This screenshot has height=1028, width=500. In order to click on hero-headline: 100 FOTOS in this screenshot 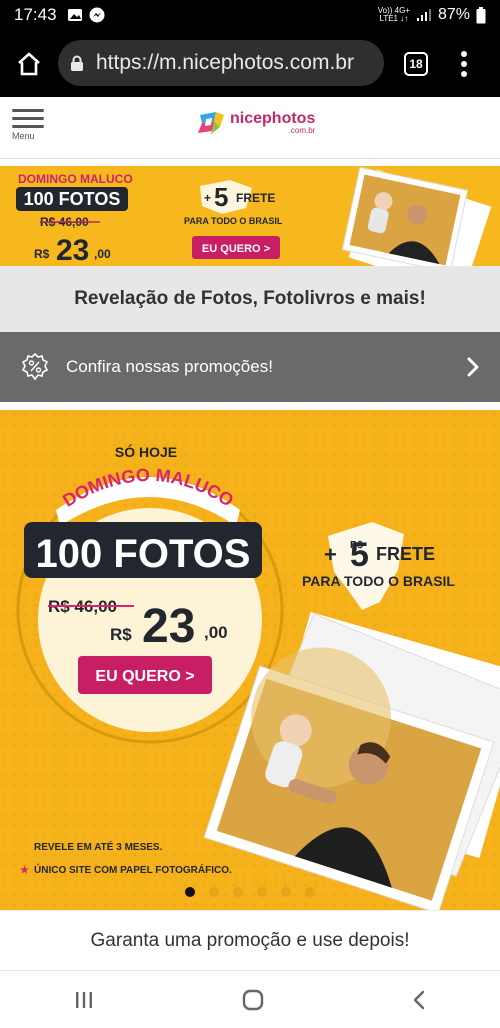, I will do `click(143, 554)`.